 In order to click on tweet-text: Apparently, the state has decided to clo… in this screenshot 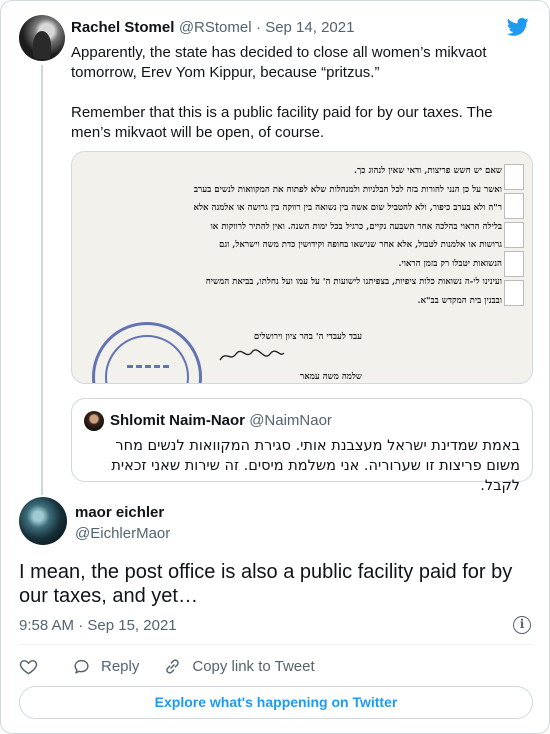, I will do `click(301, 93)`.